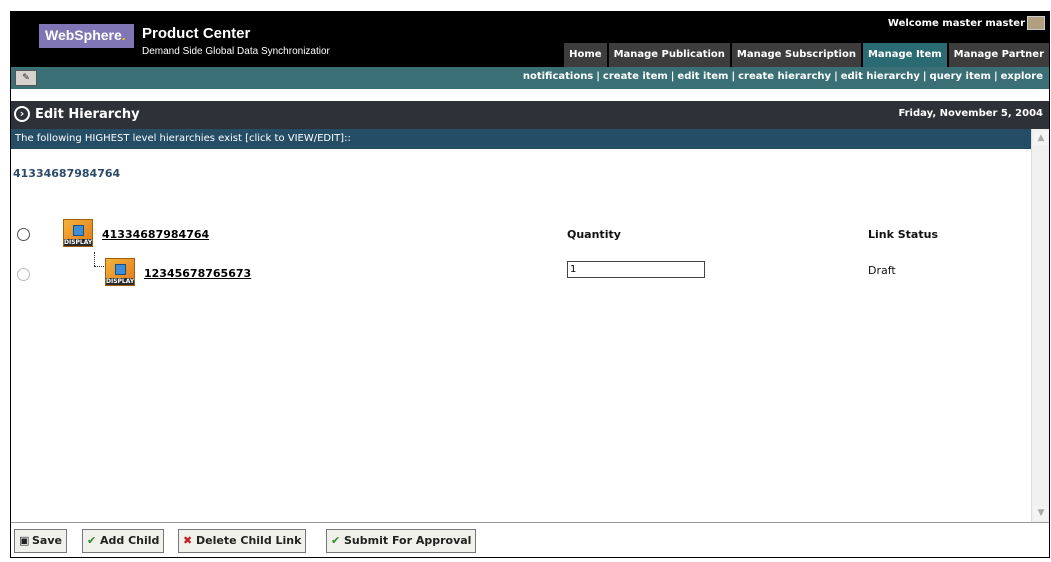  What do you see at coordinates (26, 78) in the screenshot?
I see `edit-notes-icon: ✎` at bounding box center [26, 78].